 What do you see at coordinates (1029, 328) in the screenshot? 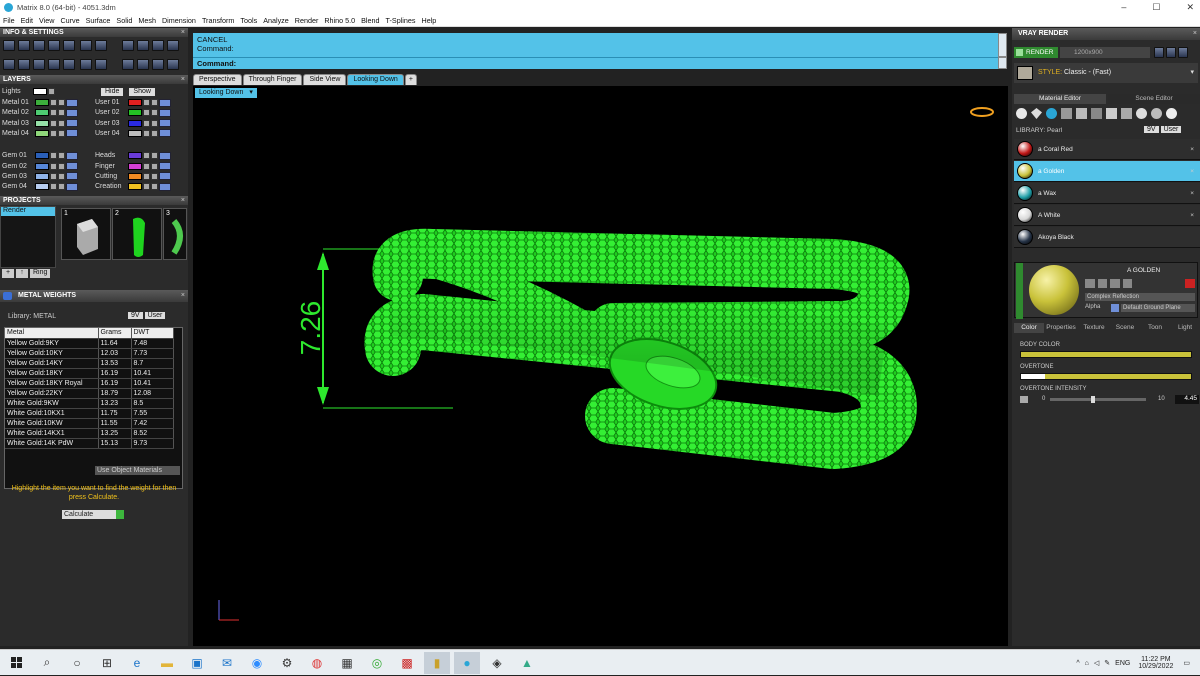
I see `tab-color: Color` at bounding box center [1029, 328].